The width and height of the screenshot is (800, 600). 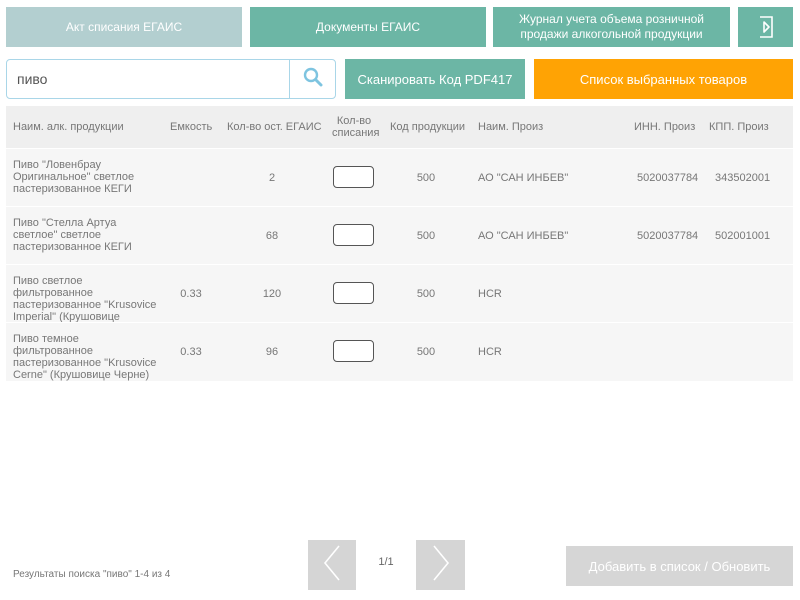 I want to click on search-icon, so click(x=313, y=79).